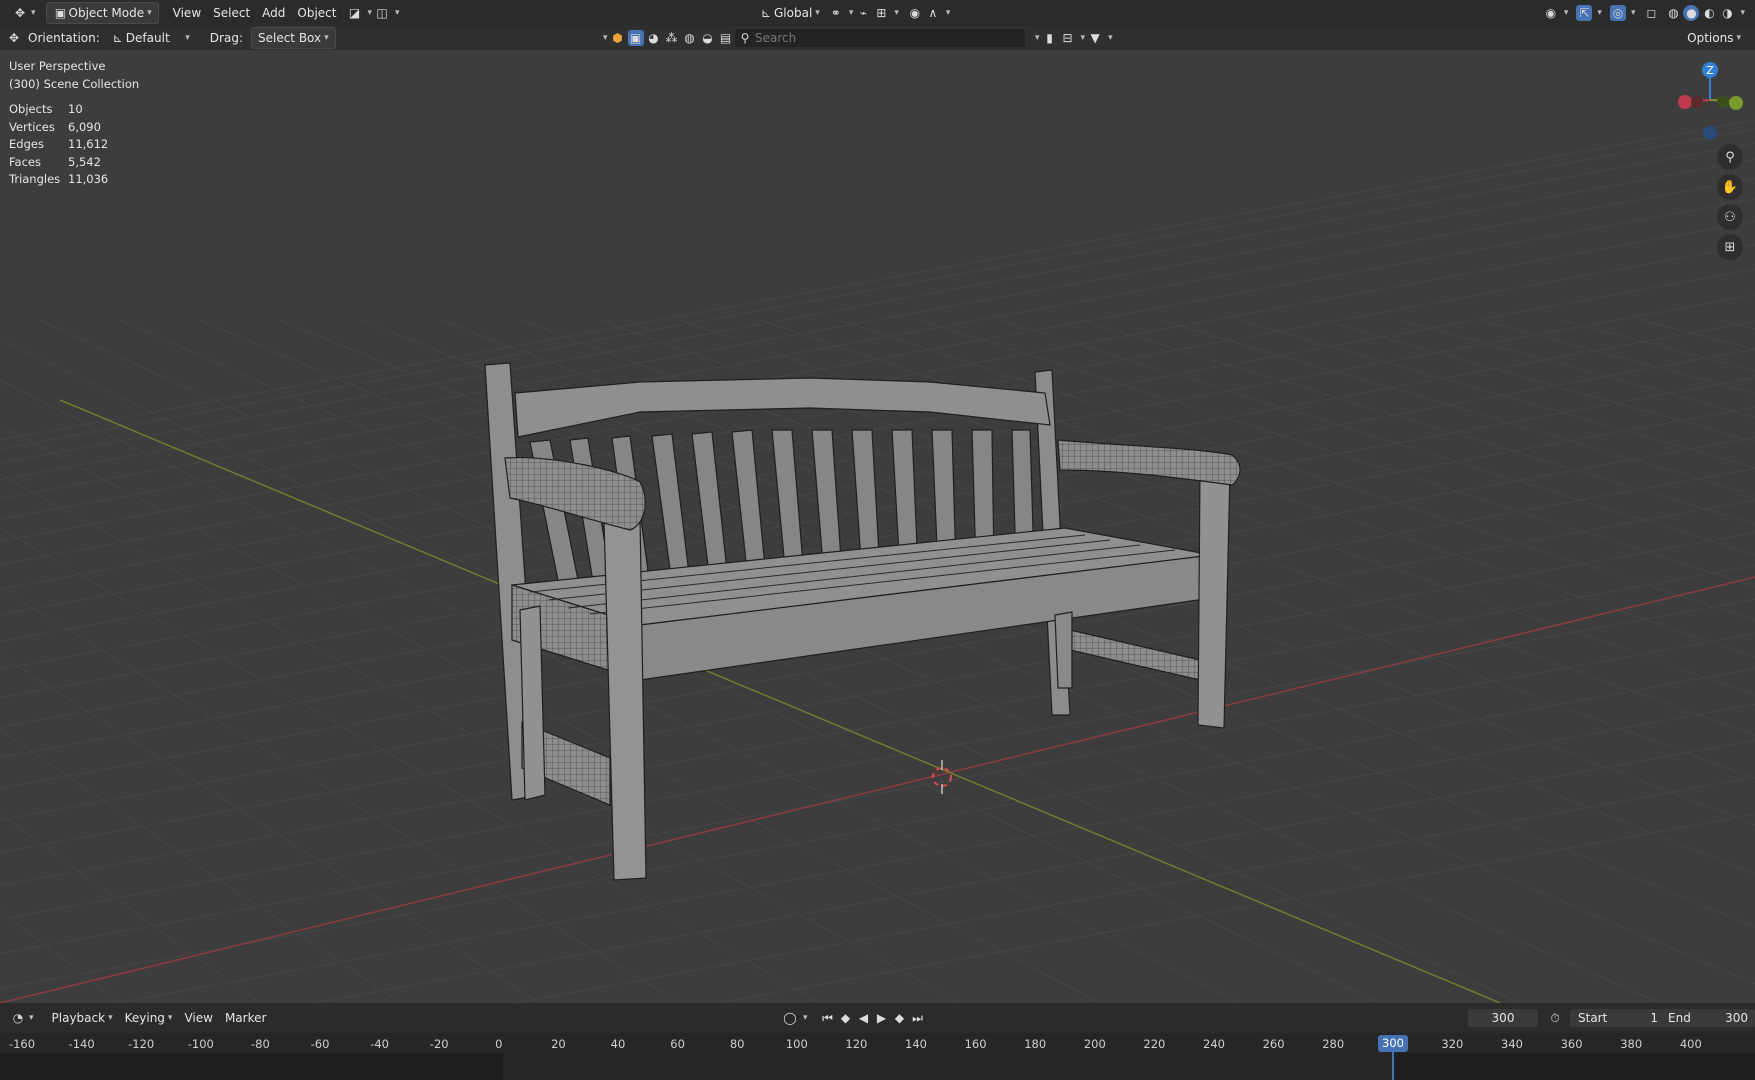  Describe the element at coordinates (1730, 187) in the screenshot. I see `pan-hand-icon: ✋` at that location.